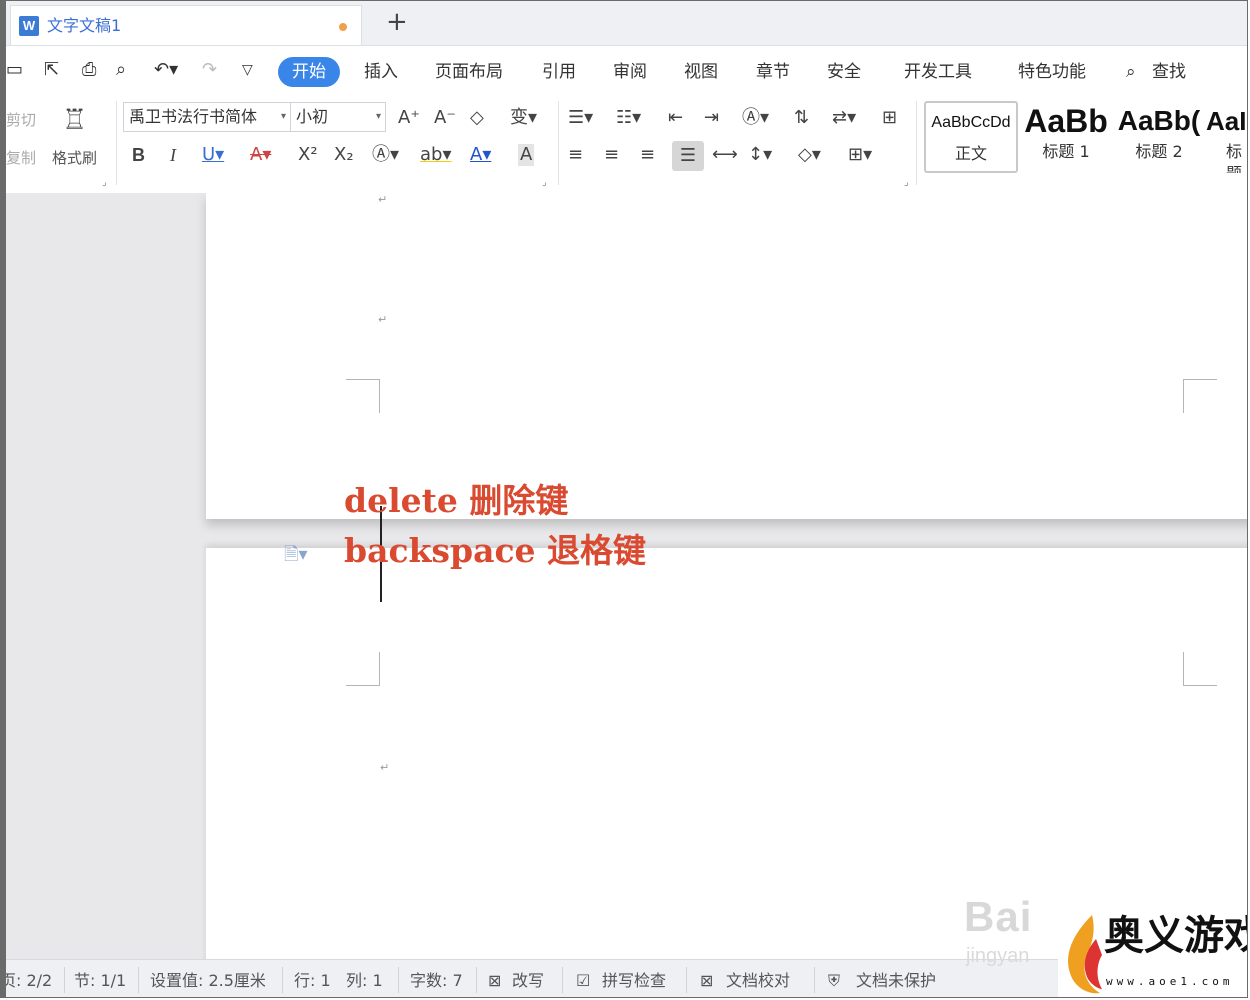  I want to click on style-sample: AaBbCcDd, so click(971, 122).